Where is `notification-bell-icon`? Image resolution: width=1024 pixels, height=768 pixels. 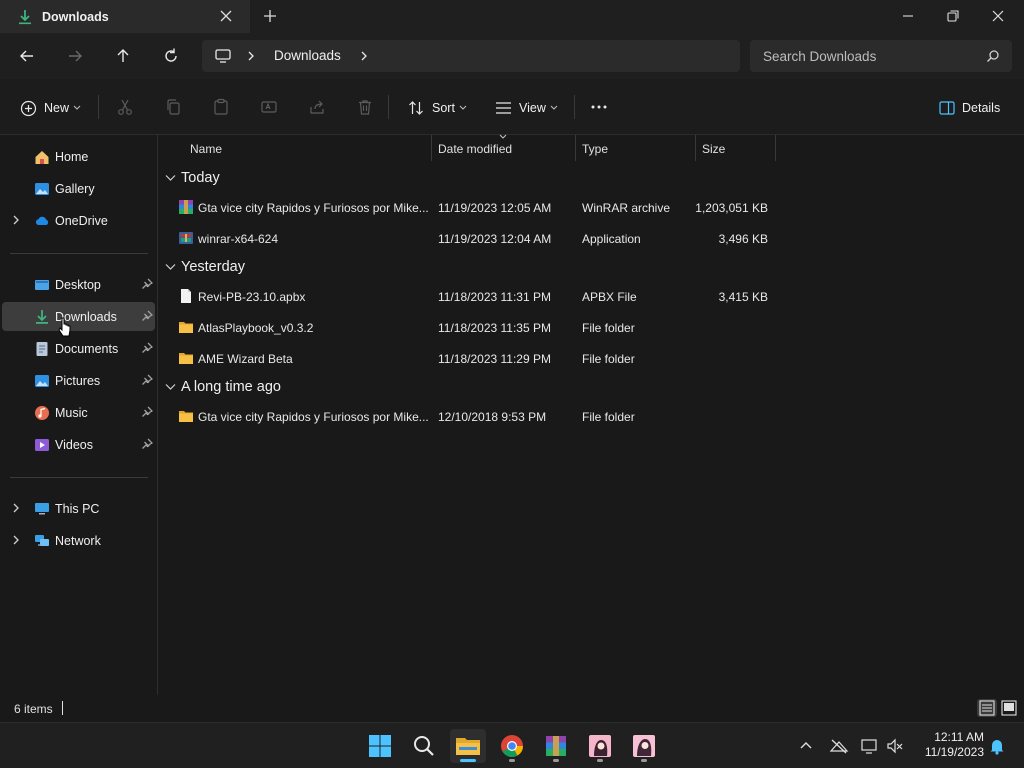 notification-bell-icon is located at coordinates (997, 746).